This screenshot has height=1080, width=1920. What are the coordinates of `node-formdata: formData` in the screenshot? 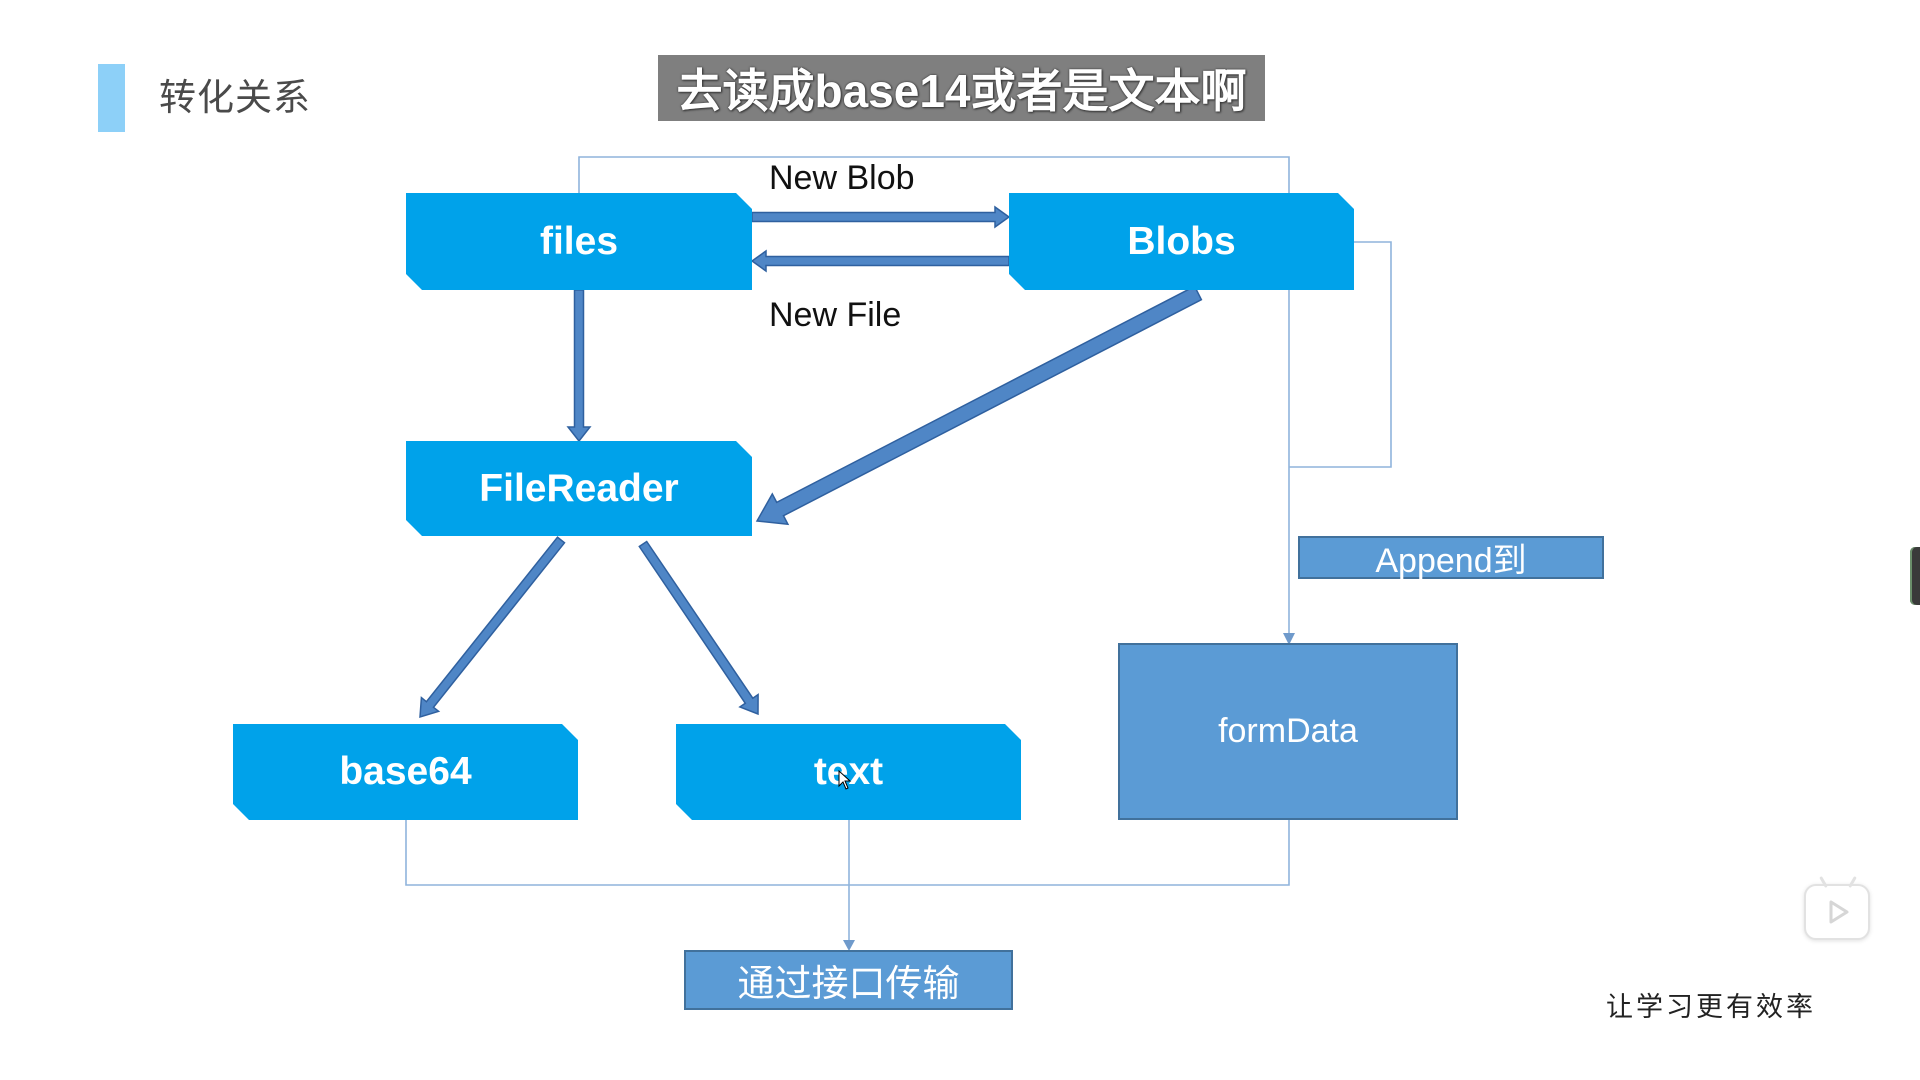 It's located at (1288, 731).